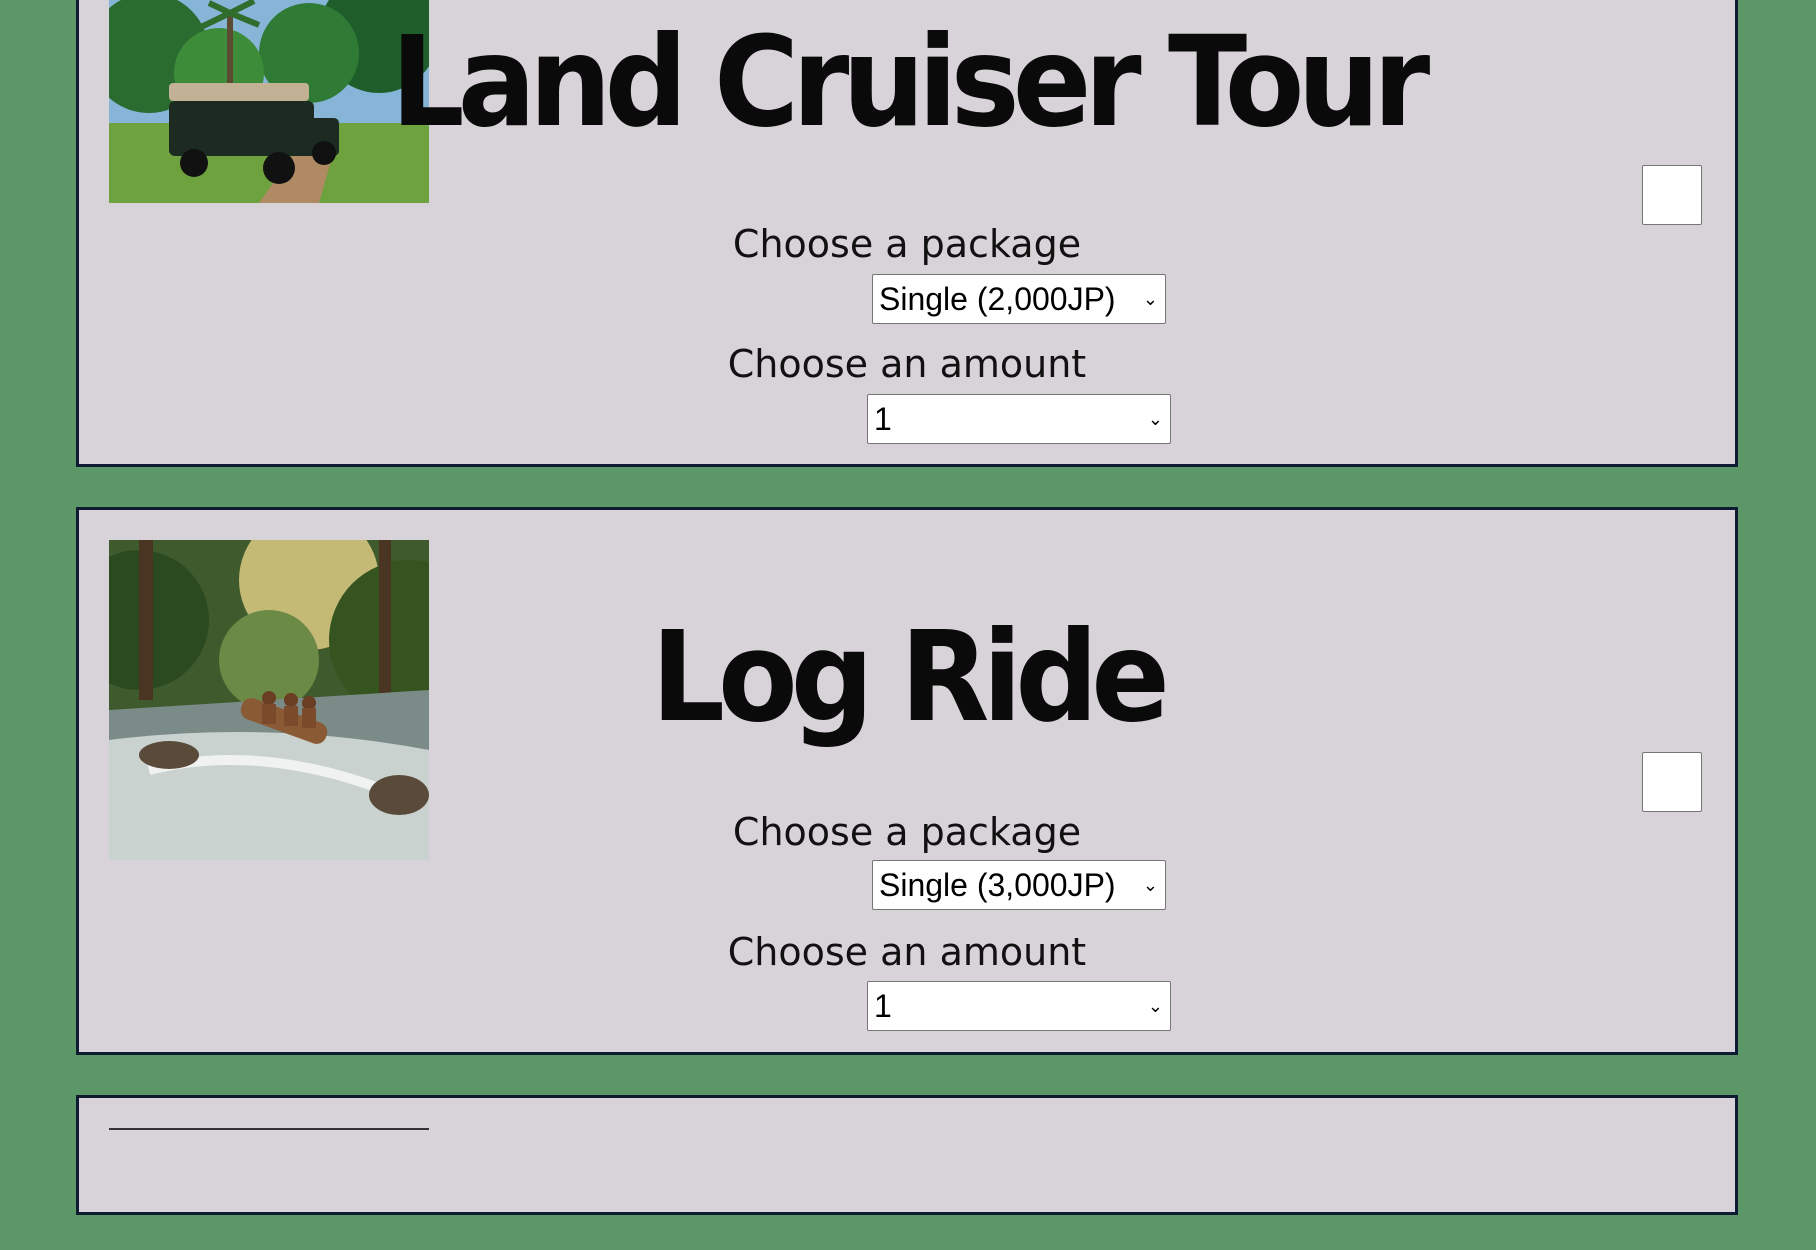 This screenshot has height=1250, width=1816. I want to click on tour-title: Log Ride, so click(910, 677).